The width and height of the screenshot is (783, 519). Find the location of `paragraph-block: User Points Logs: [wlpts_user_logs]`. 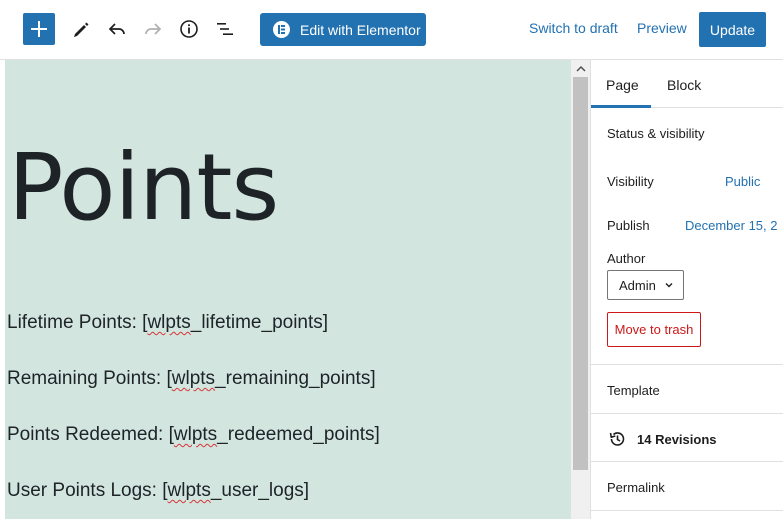

paragraph-block: User Points Logs: [wlpts_user_logs] is located at coordinates (158, 491).